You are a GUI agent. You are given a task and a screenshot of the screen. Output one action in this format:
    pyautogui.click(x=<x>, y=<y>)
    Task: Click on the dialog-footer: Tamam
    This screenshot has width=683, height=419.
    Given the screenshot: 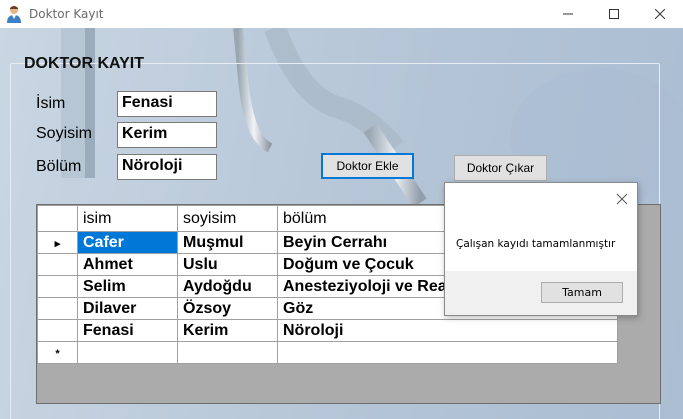 What is the action you would take?
    pyautogui.click(x=541, y=293)
    